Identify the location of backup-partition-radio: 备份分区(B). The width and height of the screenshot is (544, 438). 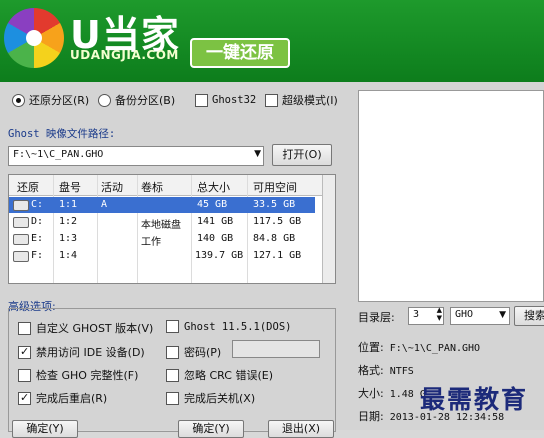
(136, 100).